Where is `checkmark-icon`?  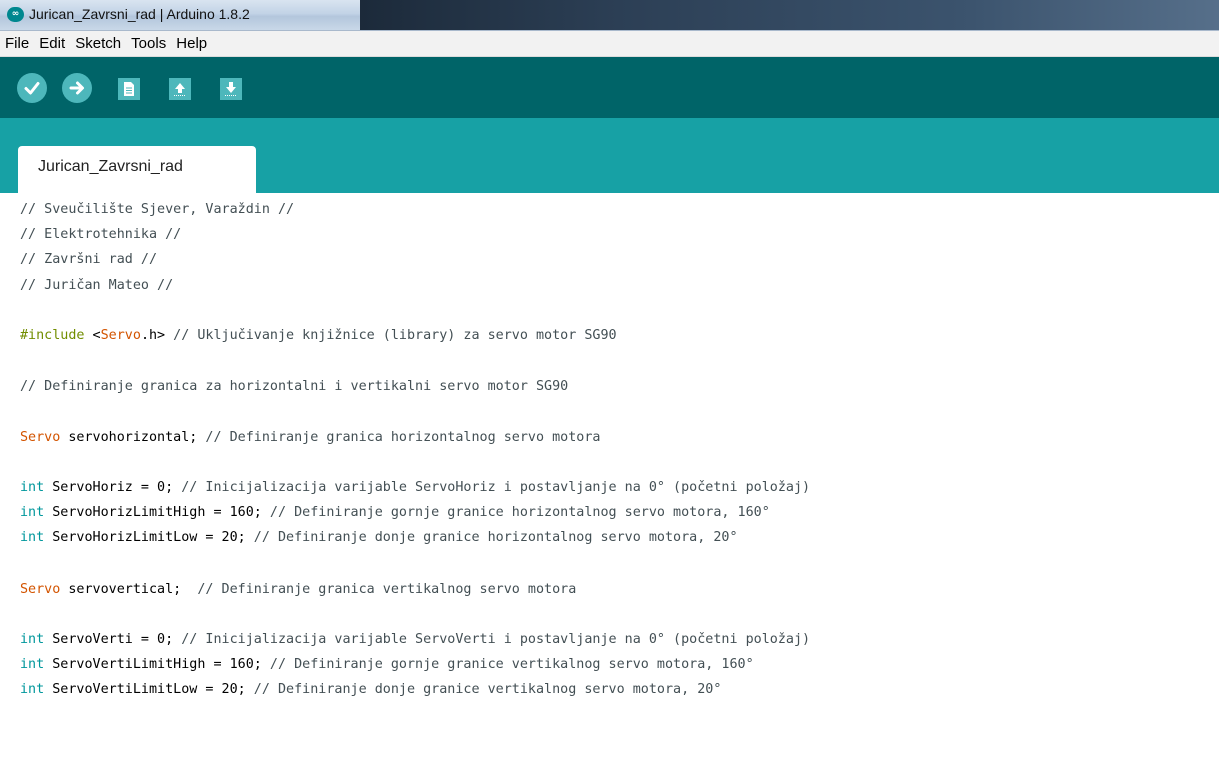
checkmark-icon is located at coordinates (32, 88).